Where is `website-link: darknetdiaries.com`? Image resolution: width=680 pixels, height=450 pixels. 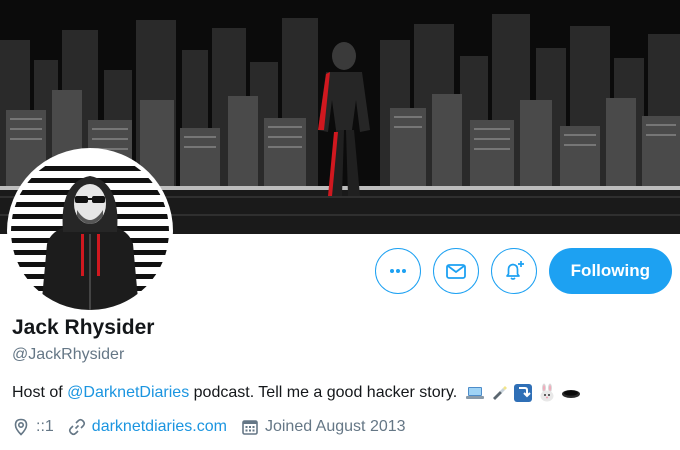 website-link: darknetdiaries.com is located at coordinates (159, 427).